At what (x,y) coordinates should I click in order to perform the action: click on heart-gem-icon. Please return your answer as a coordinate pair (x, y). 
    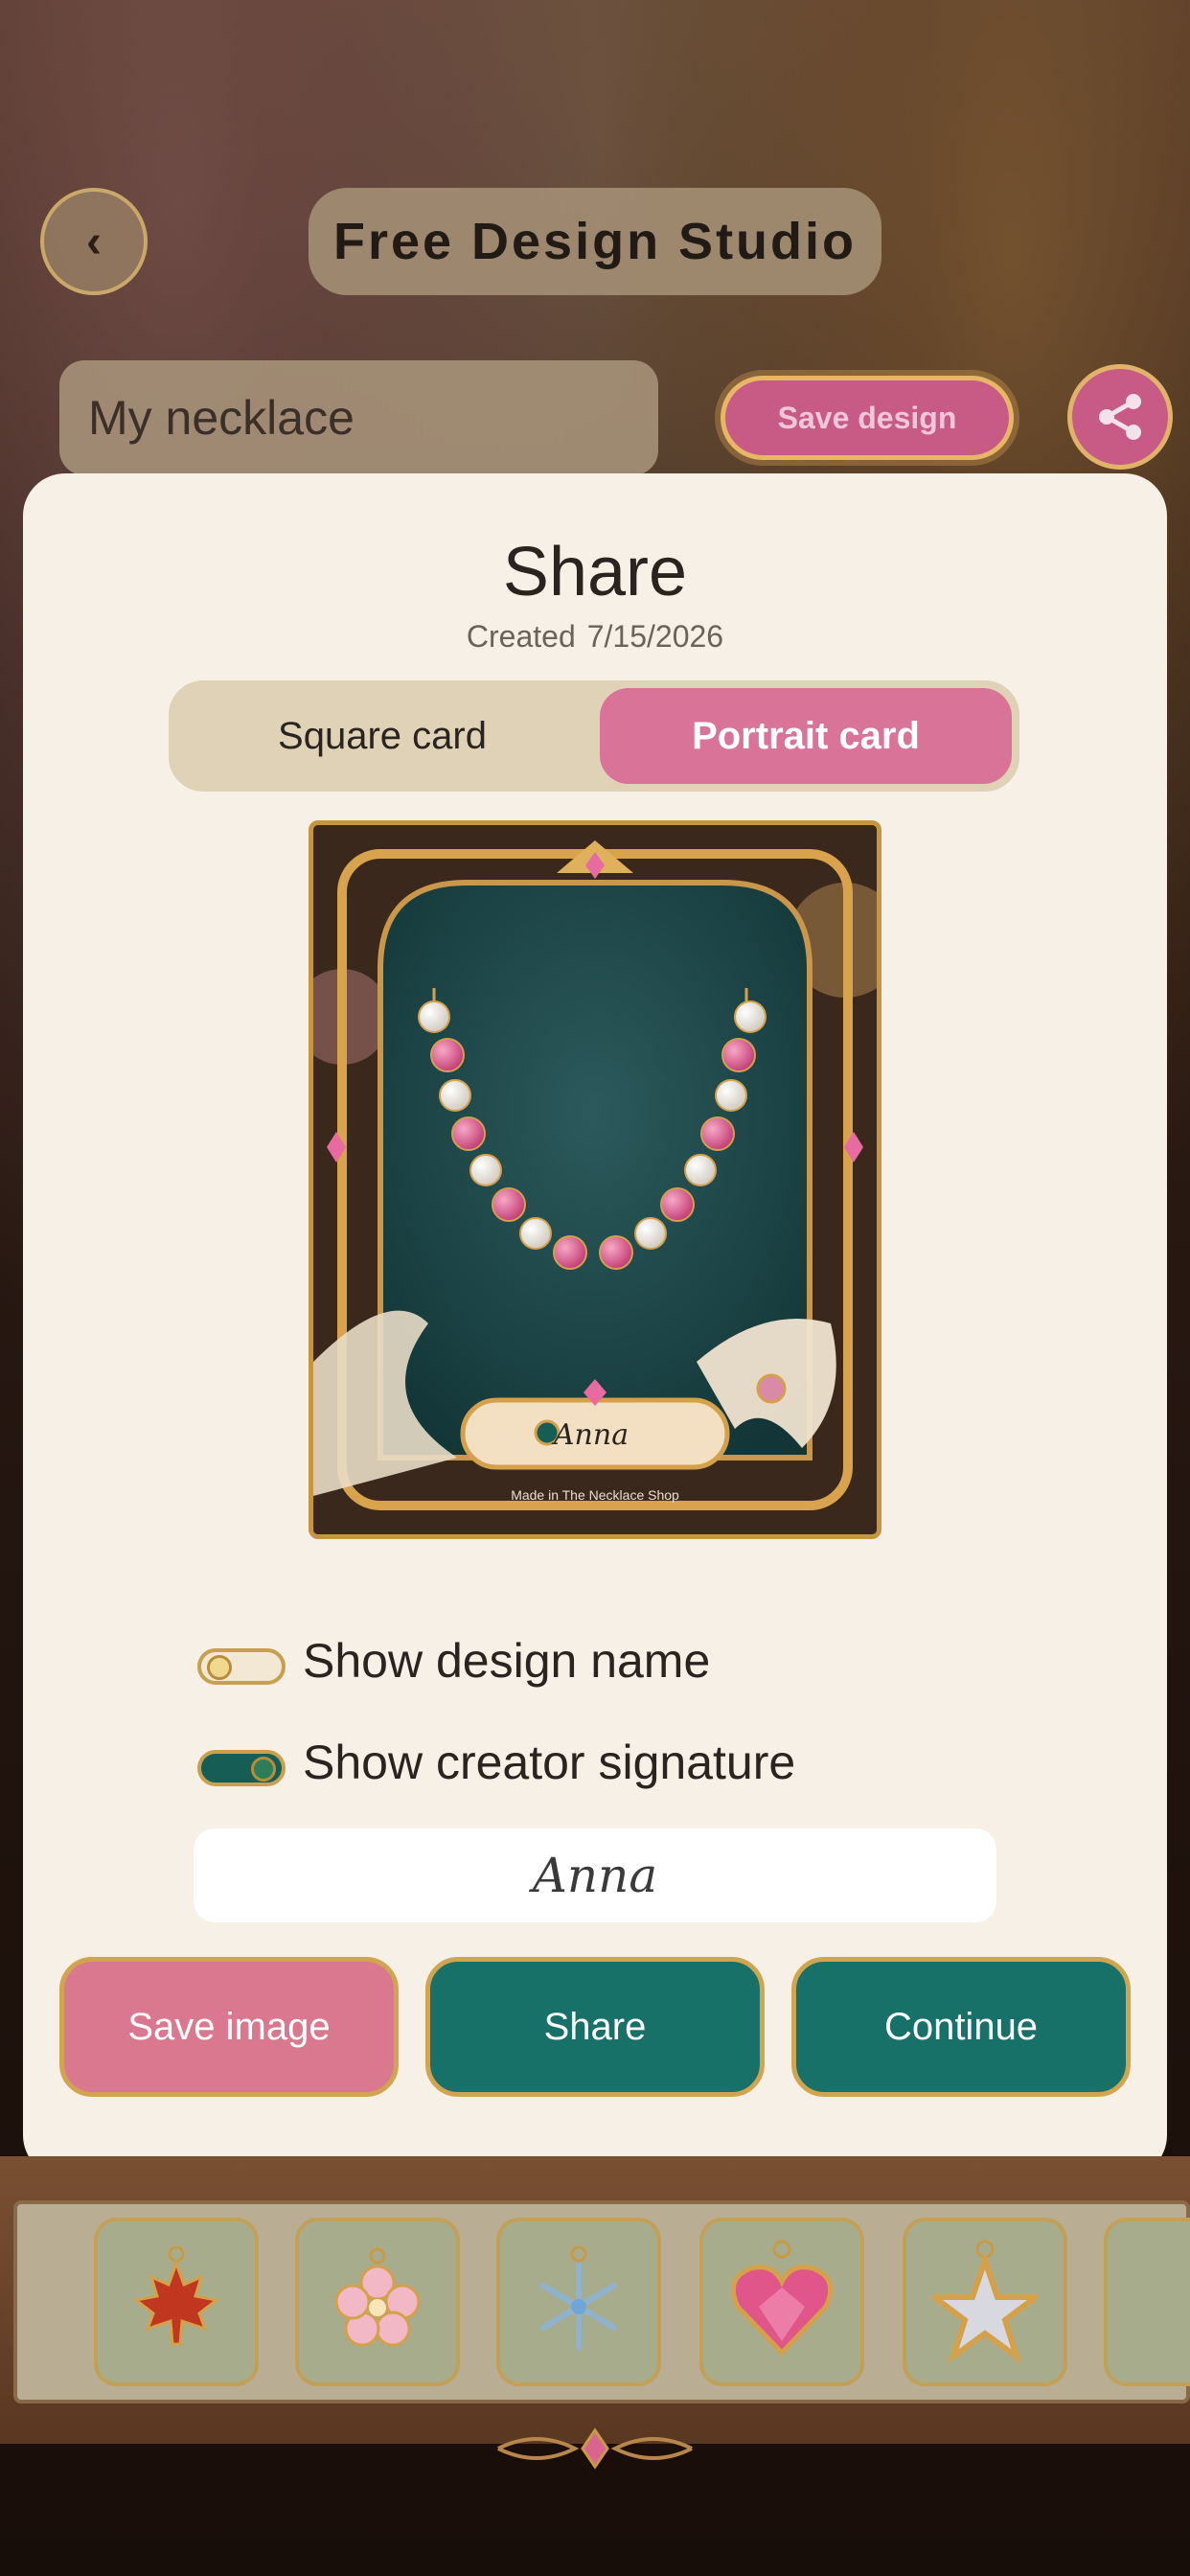
    Looking at the image, I should click on (782, 2298).